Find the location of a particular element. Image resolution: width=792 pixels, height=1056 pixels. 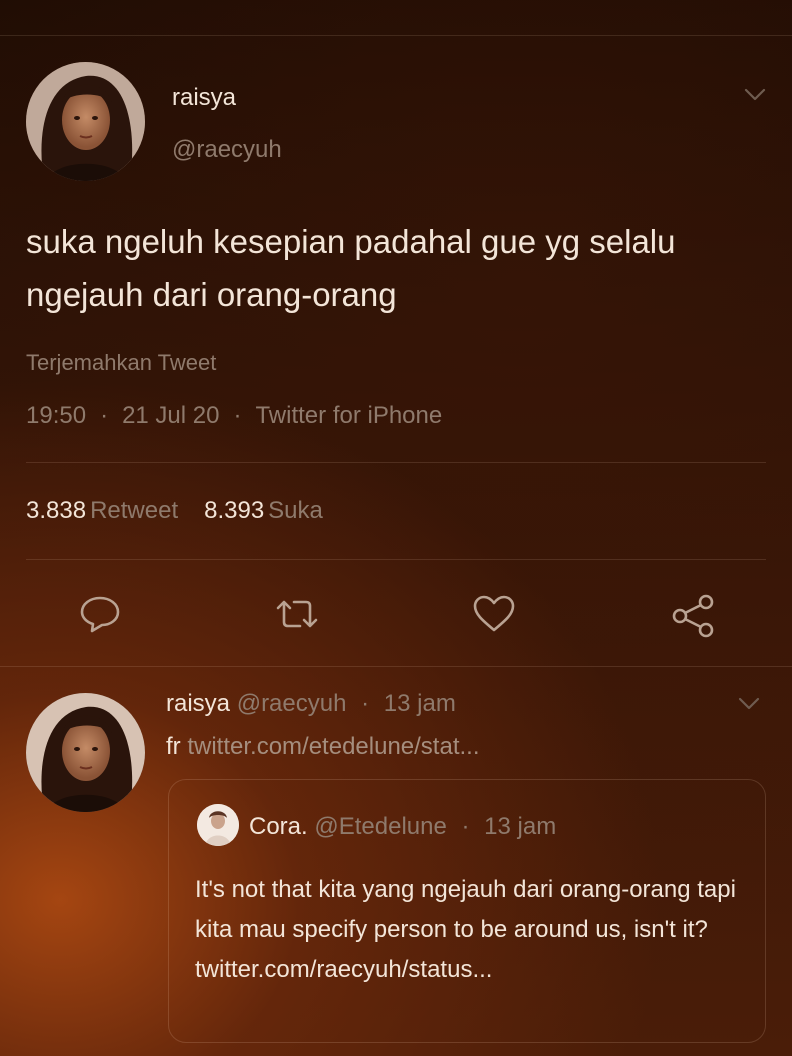

reply-time: 13 jam is located at coordinates (419, 703).